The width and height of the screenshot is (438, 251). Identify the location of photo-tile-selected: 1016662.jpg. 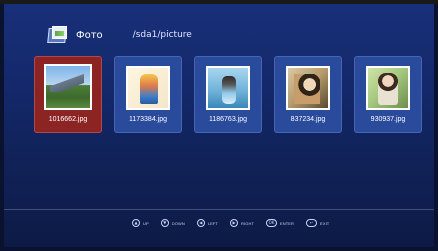
(68, 94).